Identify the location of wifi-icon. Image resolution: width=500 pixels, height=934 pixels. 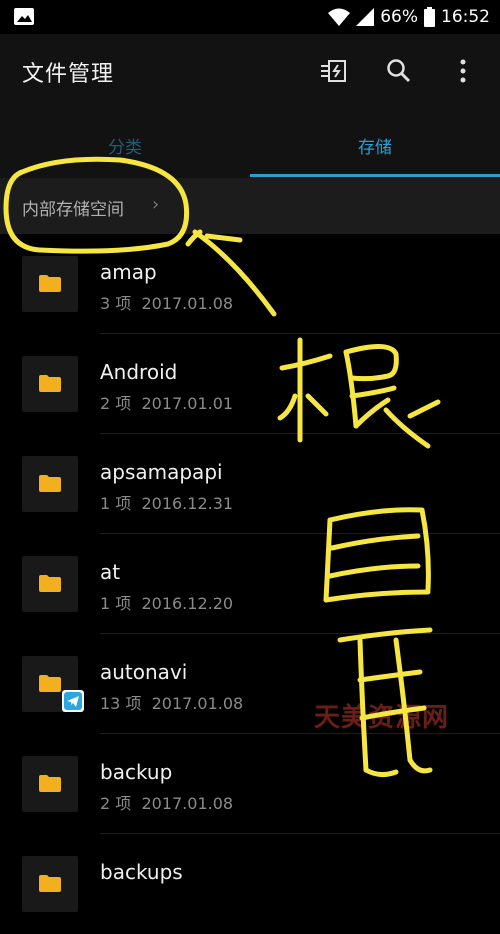
(339, 17).